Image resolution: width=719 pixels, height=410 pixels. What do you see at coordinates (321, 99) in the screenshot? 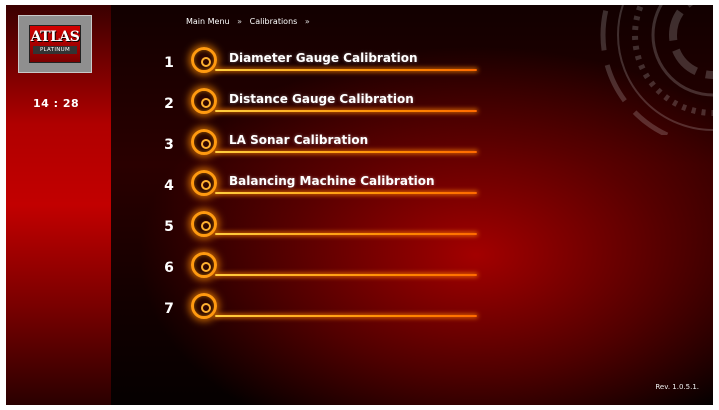
I see `menu-item-label: Distance Gauge Calibration` at bounding box center [321, 99].